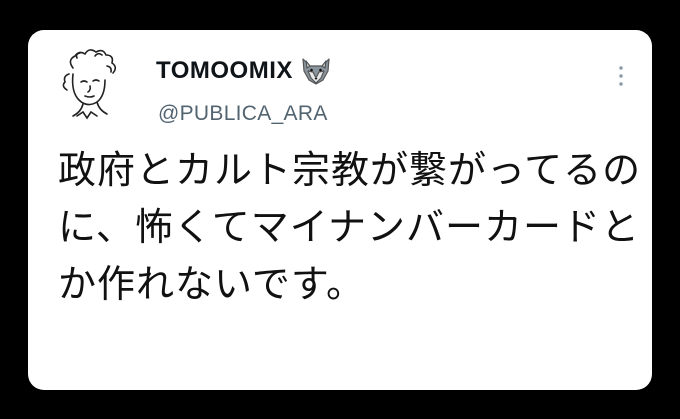  Describe the element at coordinates (621, 76) in the screenshot. I see `more-options-icon` at that location.